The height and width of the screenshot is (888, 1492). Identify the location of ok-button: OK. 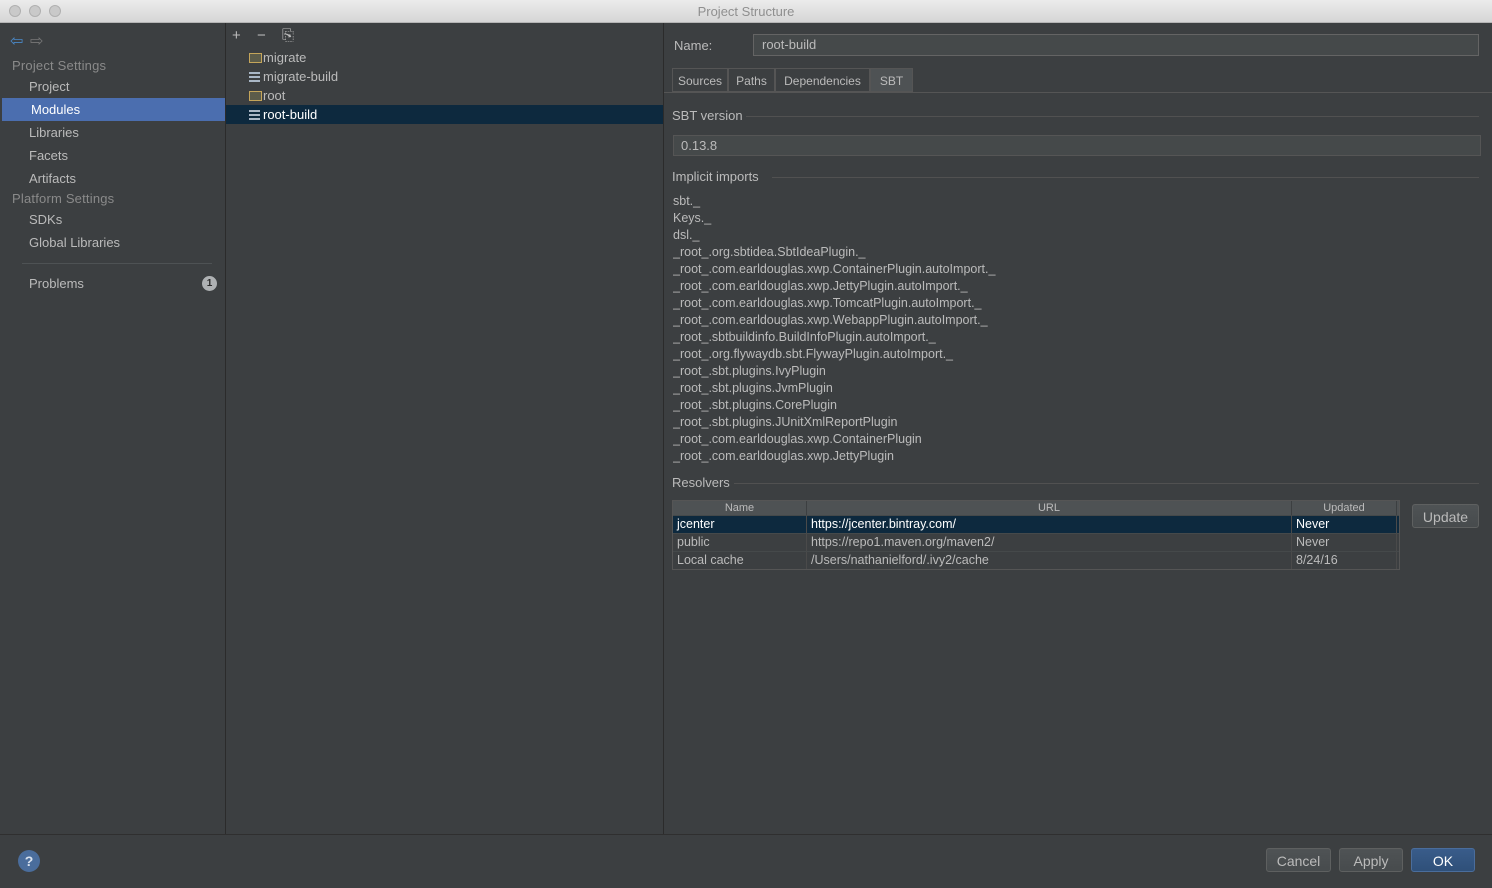
(1443, 860).